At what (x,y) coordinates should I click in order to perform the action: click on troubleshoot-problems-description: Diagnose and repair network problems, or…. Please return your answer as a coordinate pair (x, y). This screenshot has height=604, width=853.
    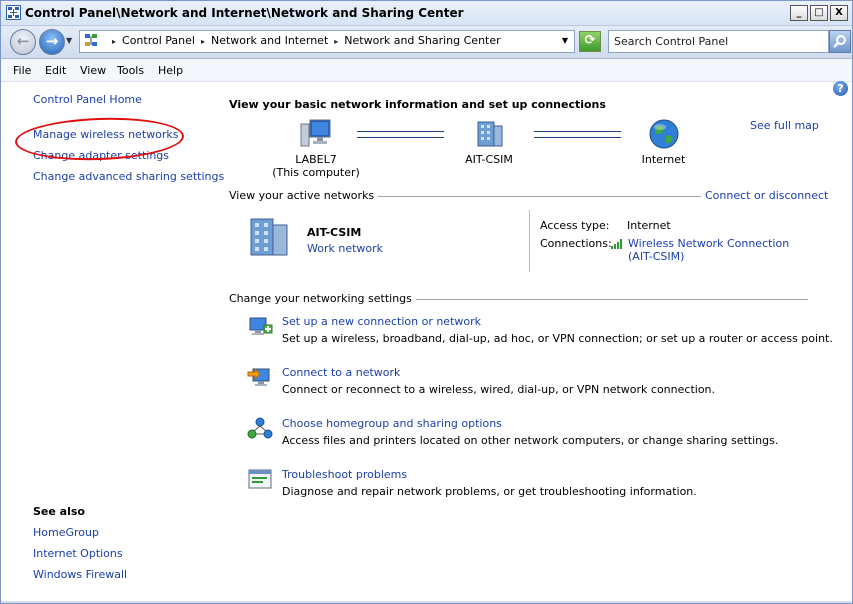
    Looking at the image, I should click on (489, 491).